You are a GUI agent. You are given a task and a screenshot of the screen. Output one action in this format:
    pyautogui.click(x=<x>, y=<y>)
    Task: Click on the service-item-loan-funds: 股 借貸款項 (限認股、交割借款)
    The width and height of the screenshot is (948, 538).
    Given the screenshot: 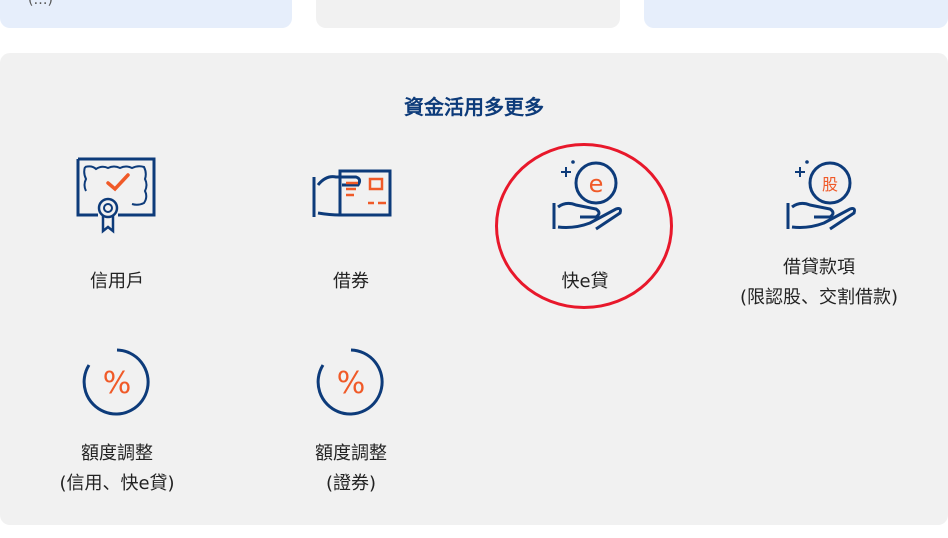 What is the action you would take?
    pyautogui.click(x=819, y=238)
    